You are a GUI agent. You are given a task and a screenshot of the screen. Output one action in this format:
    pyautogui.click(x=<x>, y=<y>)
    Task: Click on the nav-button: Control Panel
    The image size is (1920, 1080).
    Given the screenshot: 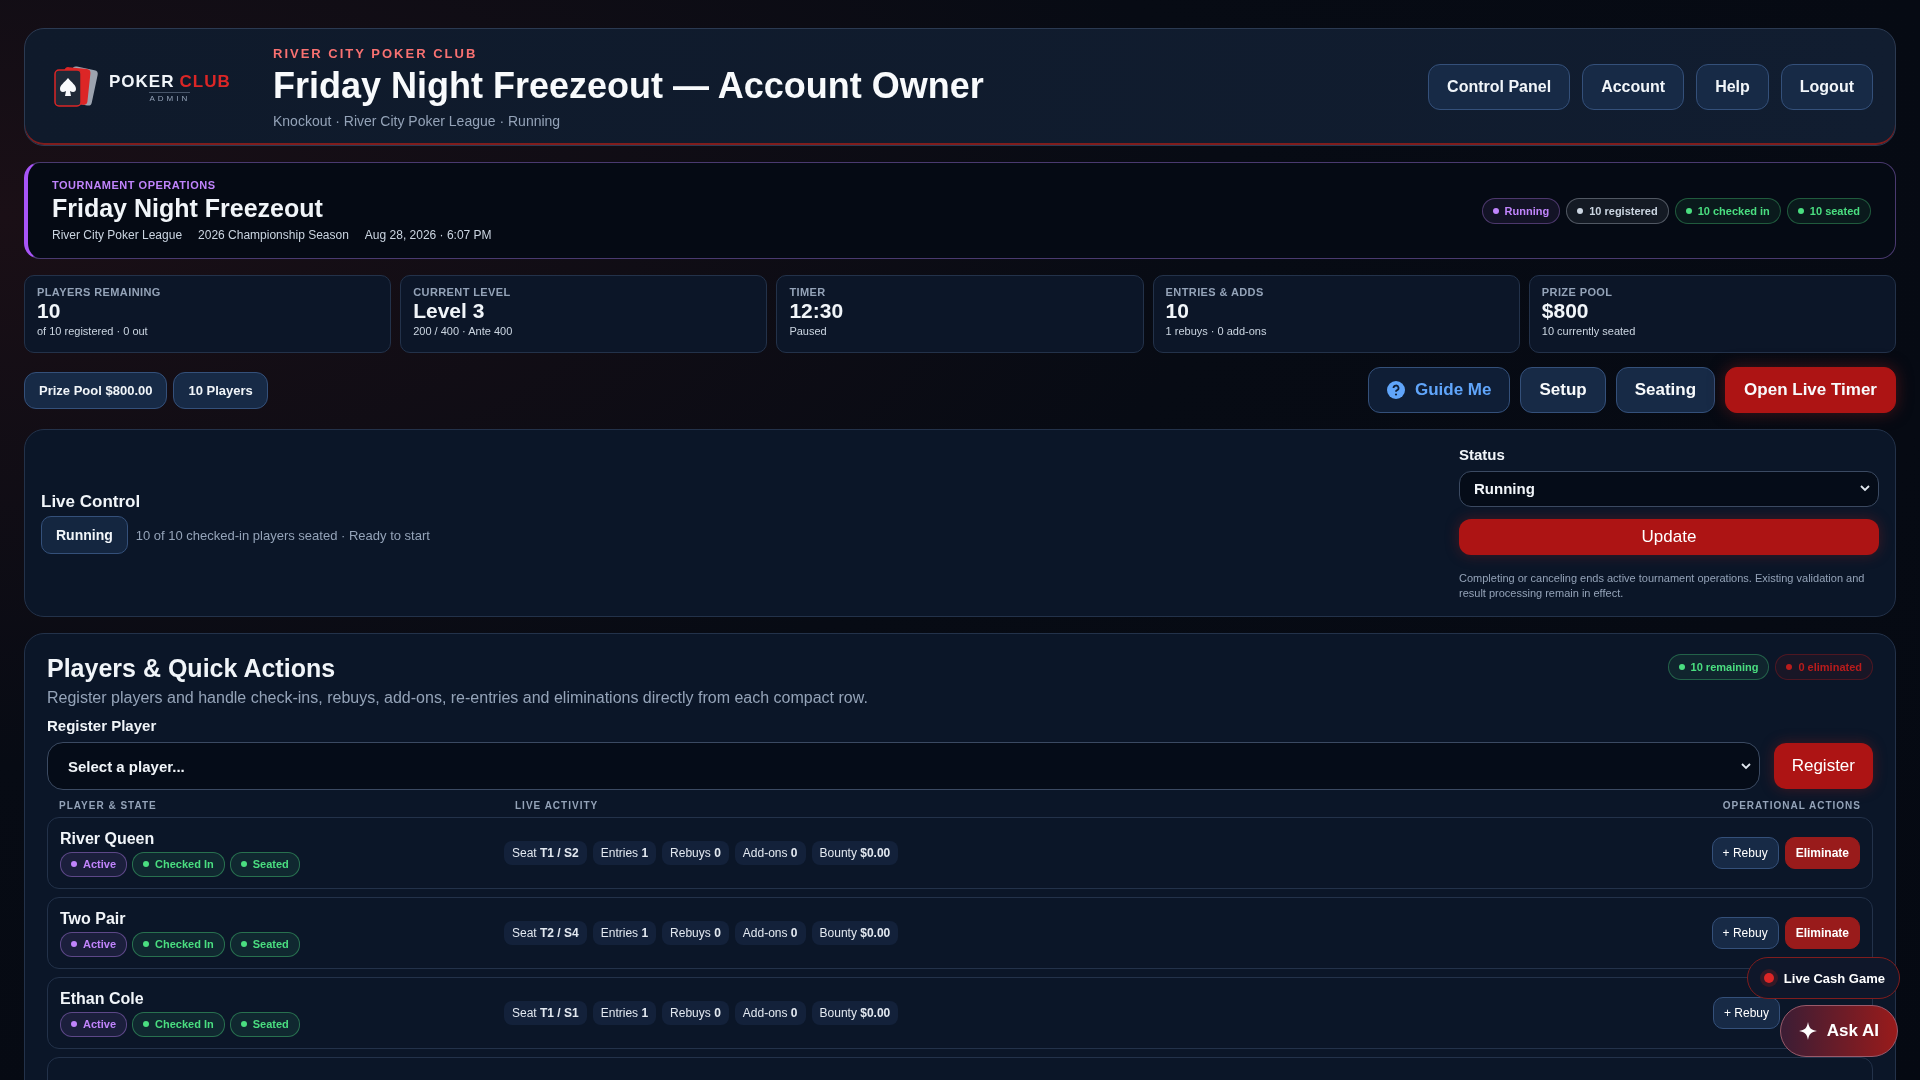 What is the action you would take?
    pyautogui.click(x=1499, y=87)
    